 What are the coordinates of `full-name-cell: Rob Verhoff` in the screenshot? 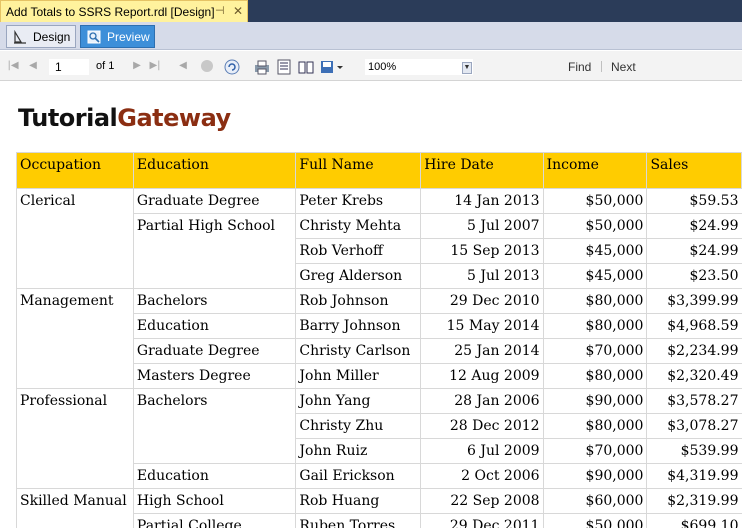 It's located at (358, 251).